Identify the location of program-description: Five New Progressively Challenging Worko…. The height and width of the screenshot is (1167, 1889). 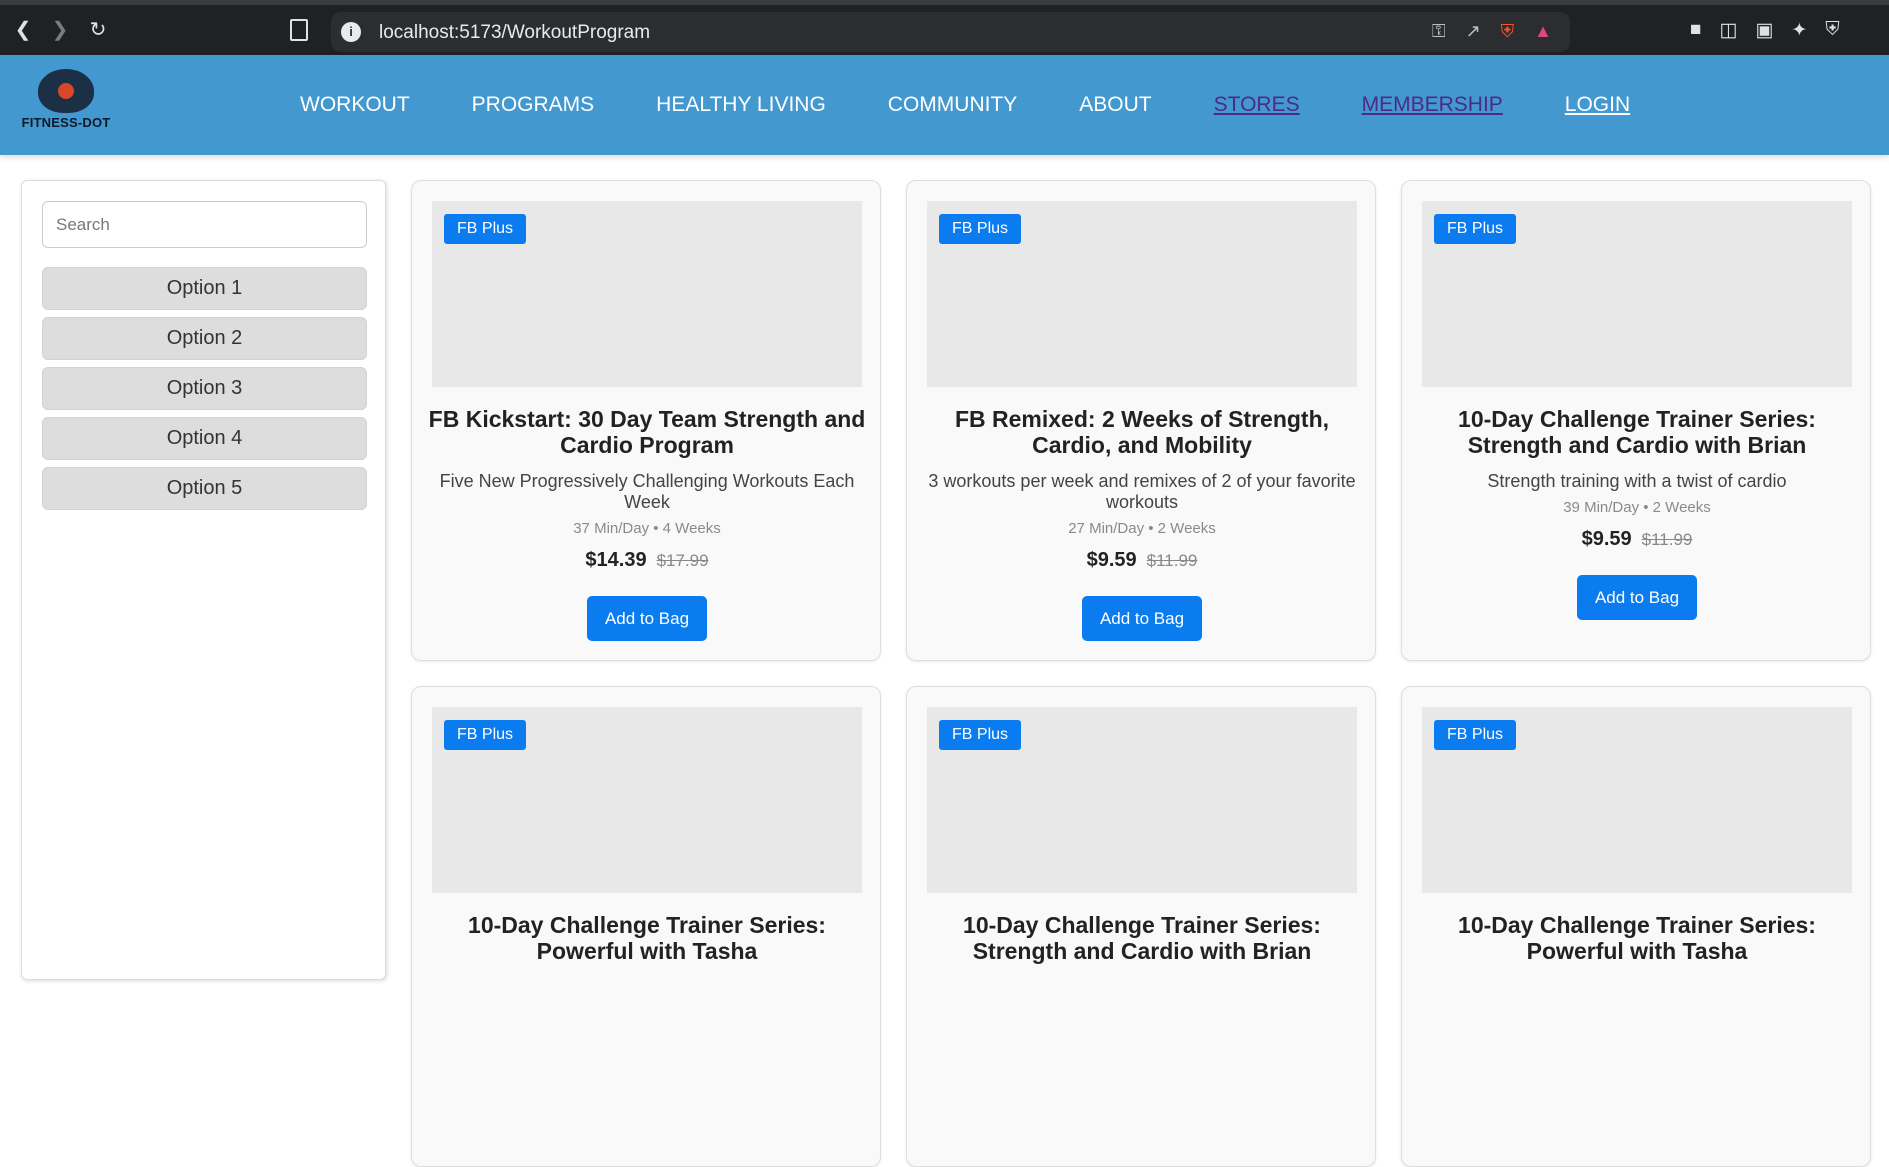
(647, 491).